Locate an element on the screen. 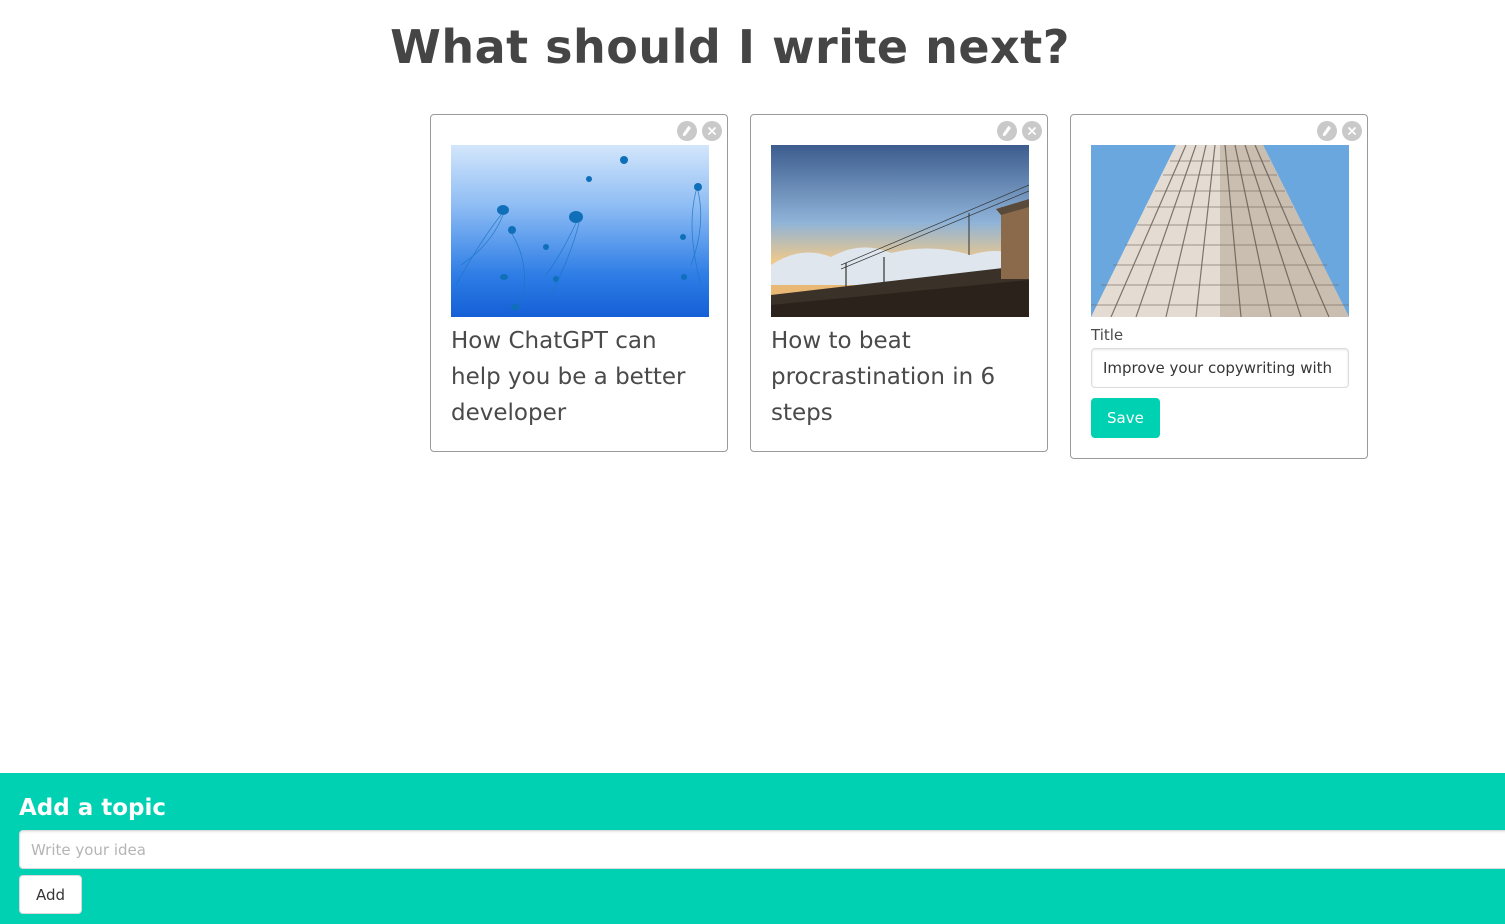 The width and height of the screenshot is (1505, 924). topic-card: How to beat procrastination in 6 steps is located at coordinates (899, 283).